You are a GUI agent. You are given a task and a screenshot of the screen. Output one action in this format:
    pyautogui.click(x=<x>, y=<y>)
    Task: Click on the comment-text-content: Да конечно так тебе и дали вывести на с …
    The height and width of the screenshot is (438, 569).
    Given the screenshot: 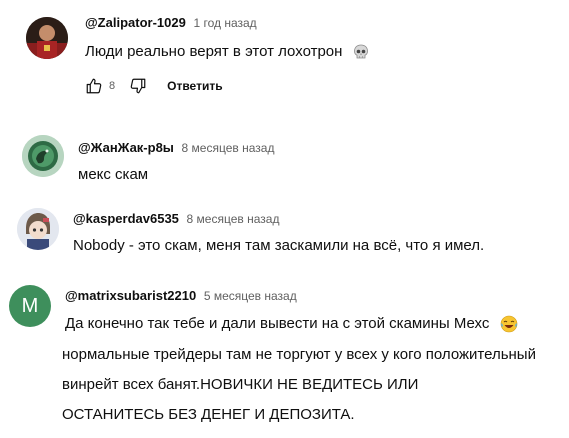 What is the action you would take?
    pyautogui.click(x=277, y=323)
    